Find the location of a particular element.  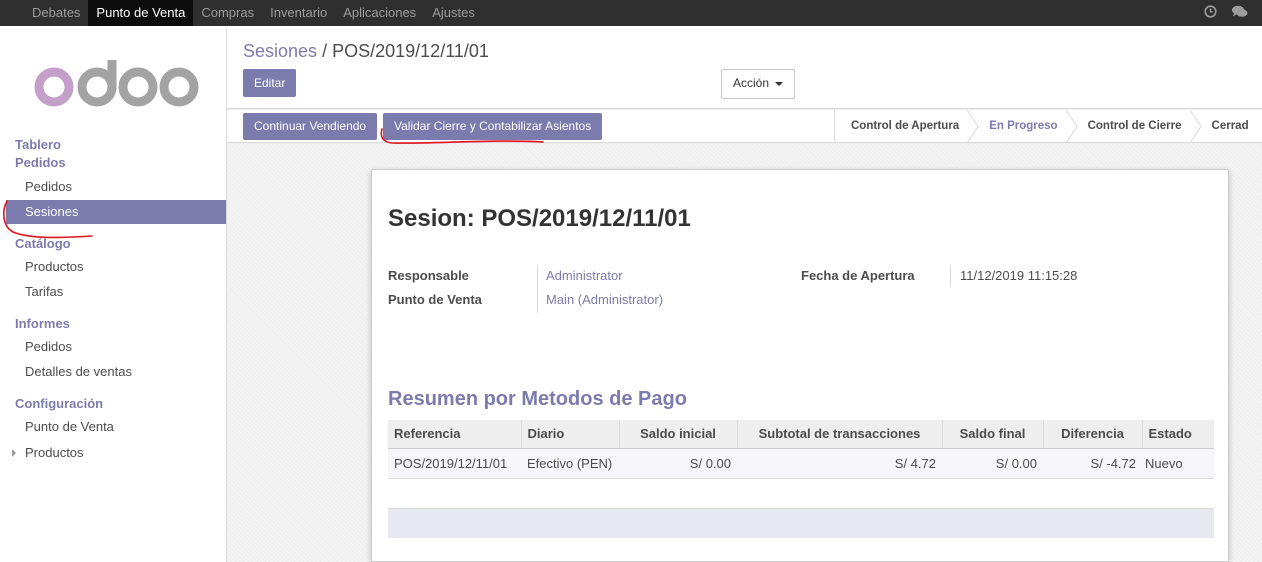

sidebar-item-pedidos: Pedidos is located at coordinates (116, 187).